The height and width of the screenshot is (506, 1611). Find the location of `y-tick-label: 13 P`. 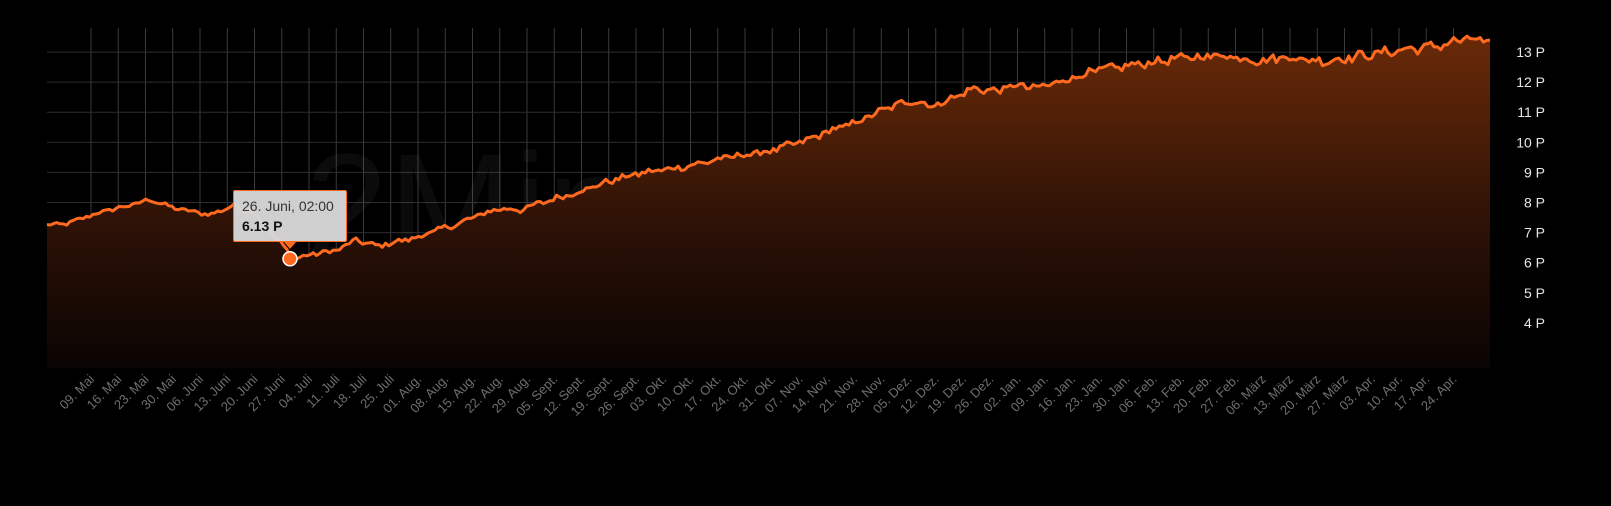

y-tick-label: 13 P is located at coordinates (1530, 52).